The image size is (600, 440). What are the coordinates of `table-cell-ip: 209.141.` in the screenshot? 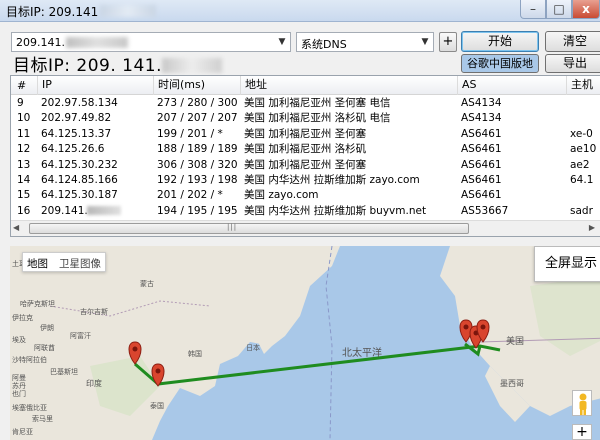 It's located at (64, 210).